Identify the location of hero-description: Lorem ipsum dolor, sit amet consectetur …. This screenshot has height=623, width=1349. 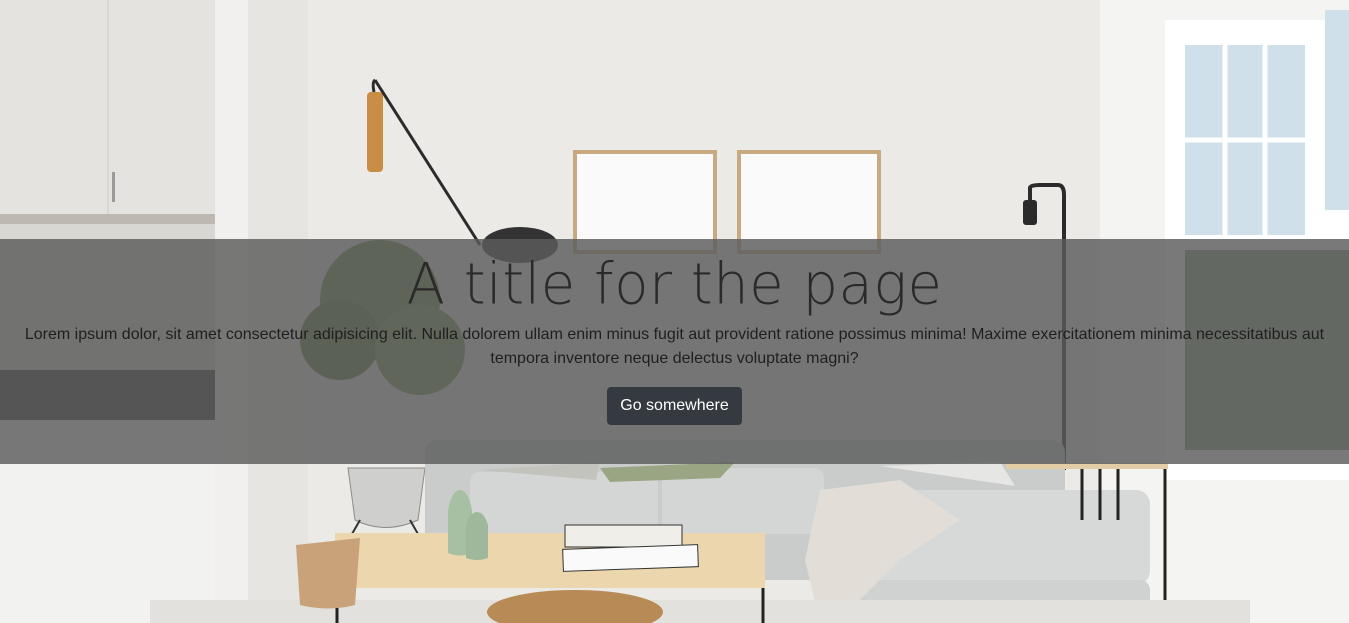
(674, 346).